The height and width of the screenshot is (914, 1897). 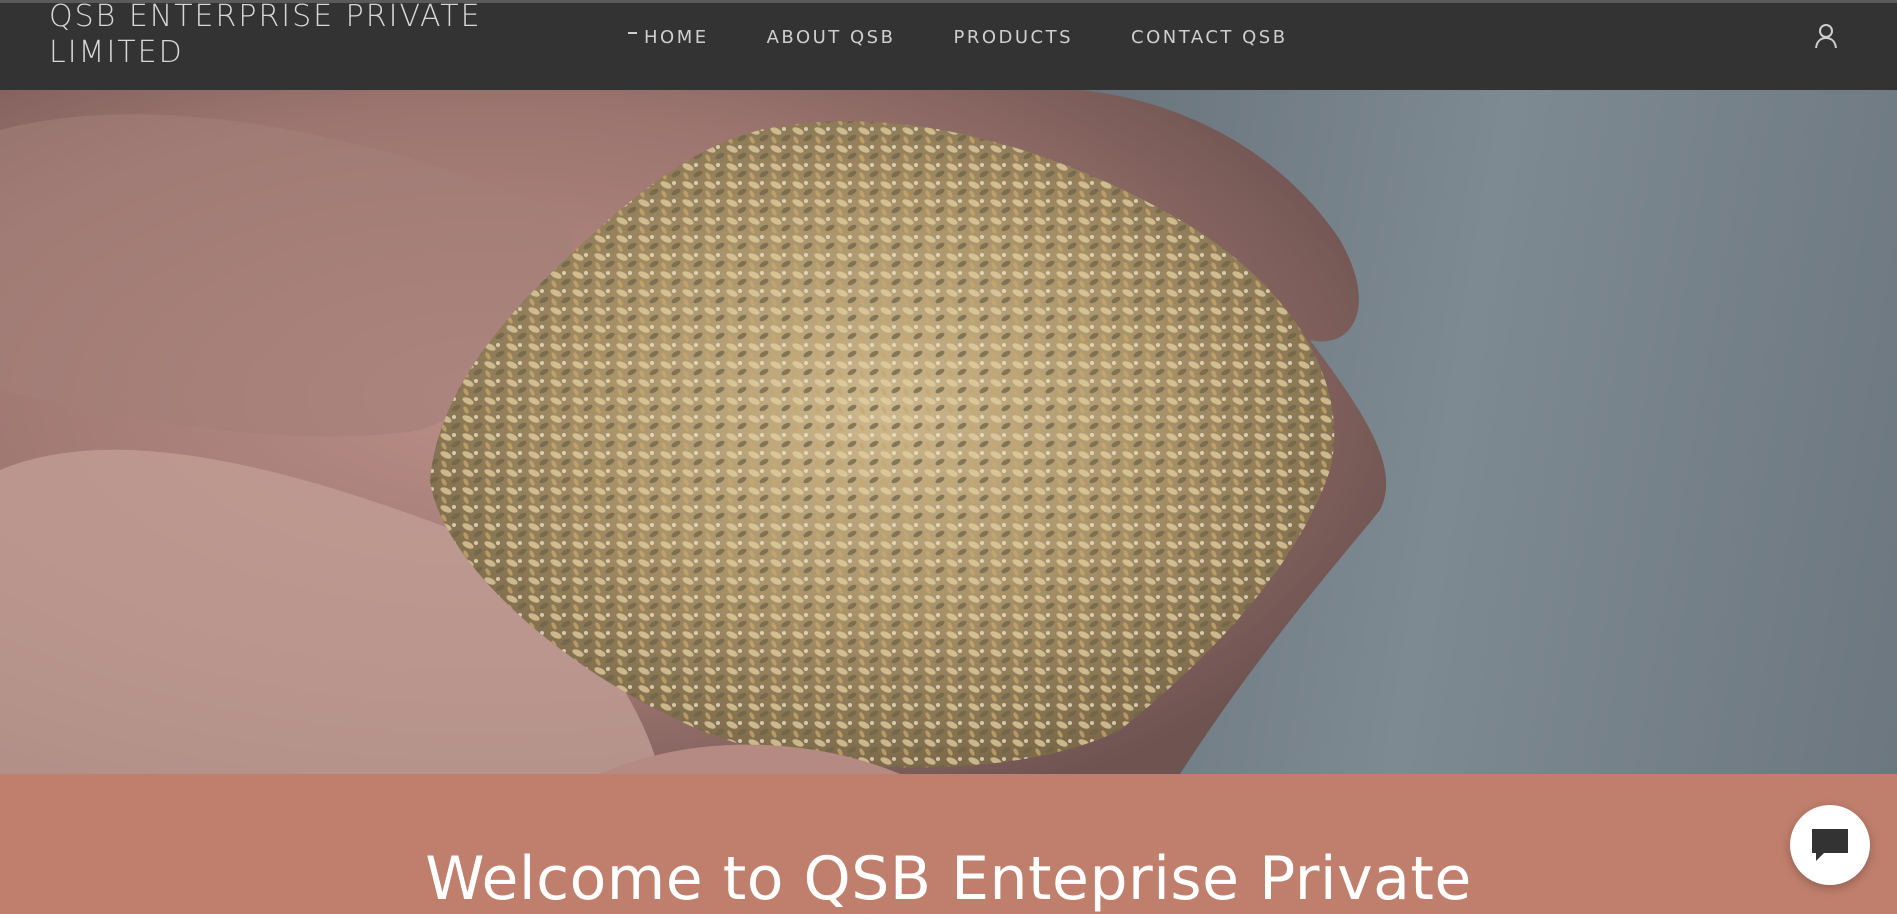 I want to click on nav-home: HOME, so click(x=668, y=37).